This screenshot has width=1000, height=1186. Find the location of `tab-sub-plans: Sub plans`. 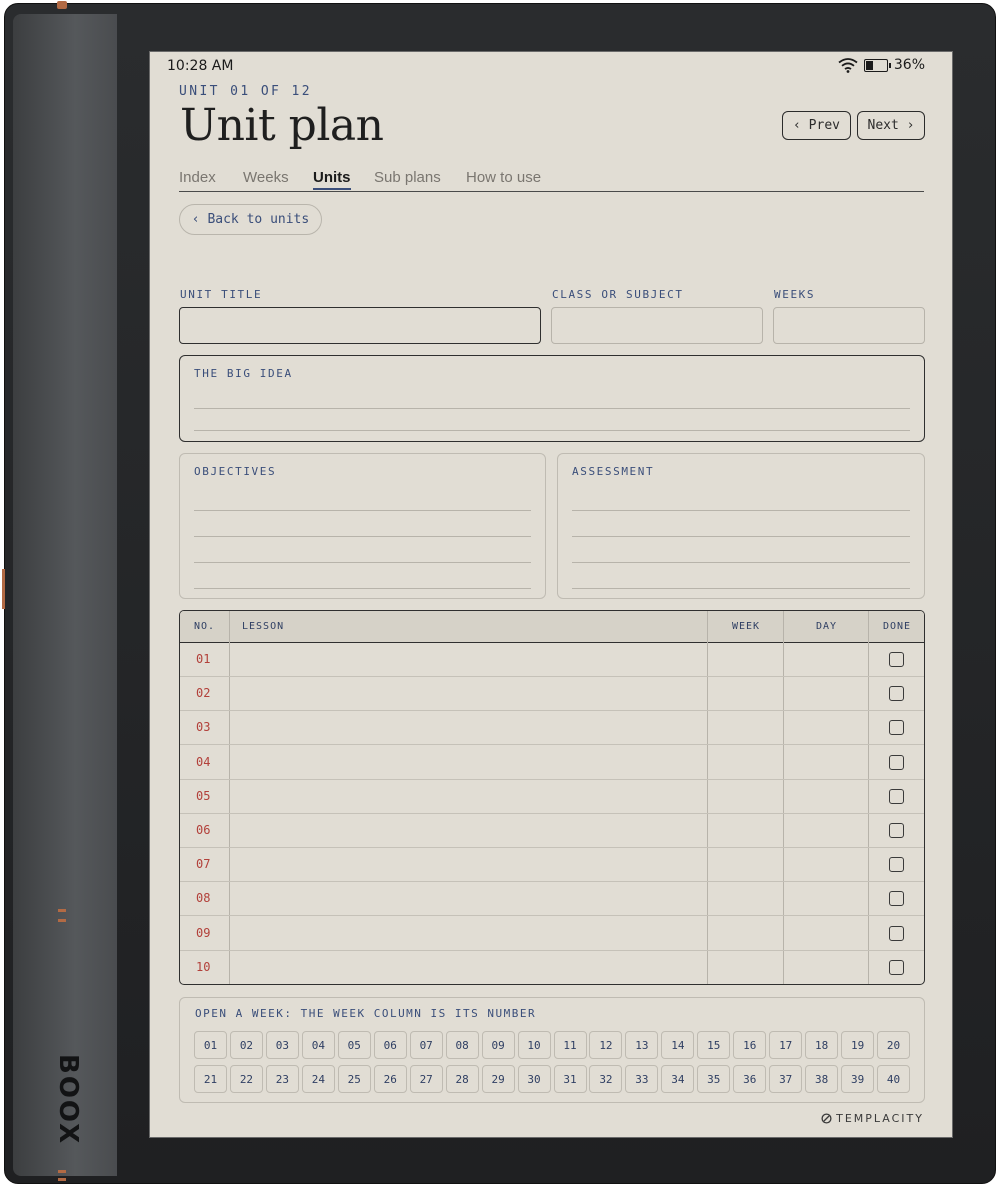

tab-sub-plans: Sub plans is located at coordinates (407, 177).